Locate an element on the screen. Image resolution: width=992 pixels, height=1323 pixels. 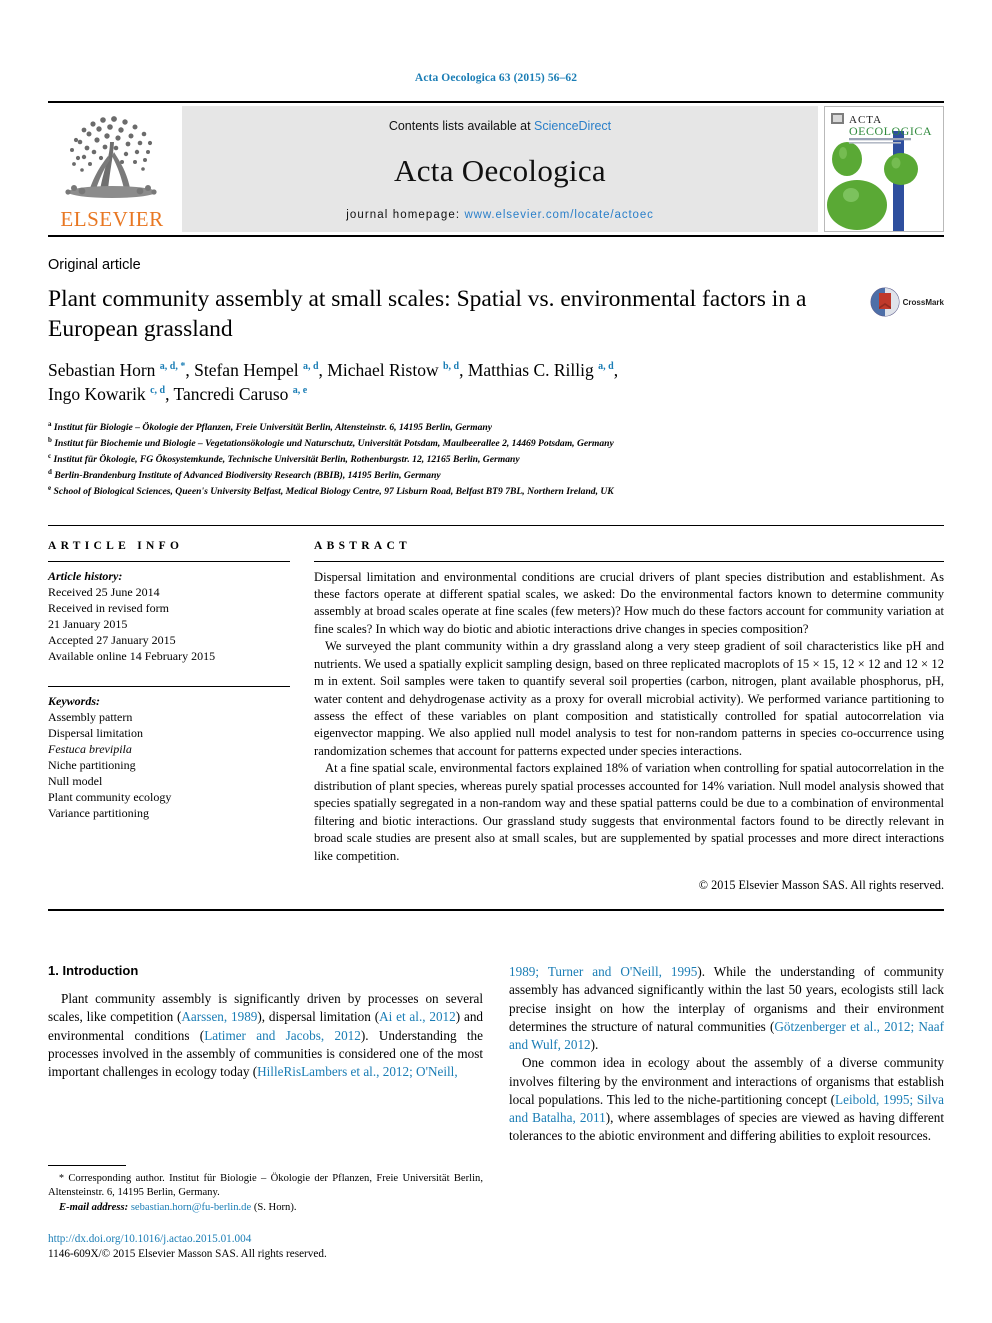
author-6: Tancredi Caruso is located at coordinates (231, 394).